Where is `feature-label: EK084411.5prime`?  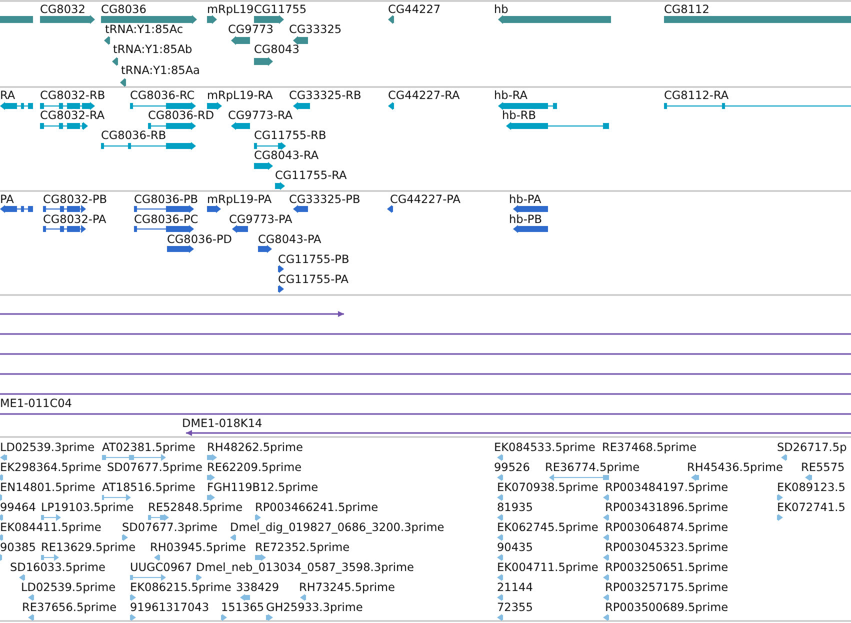 feature-label: EK084411.5prime is located at coordinates (51, 527).